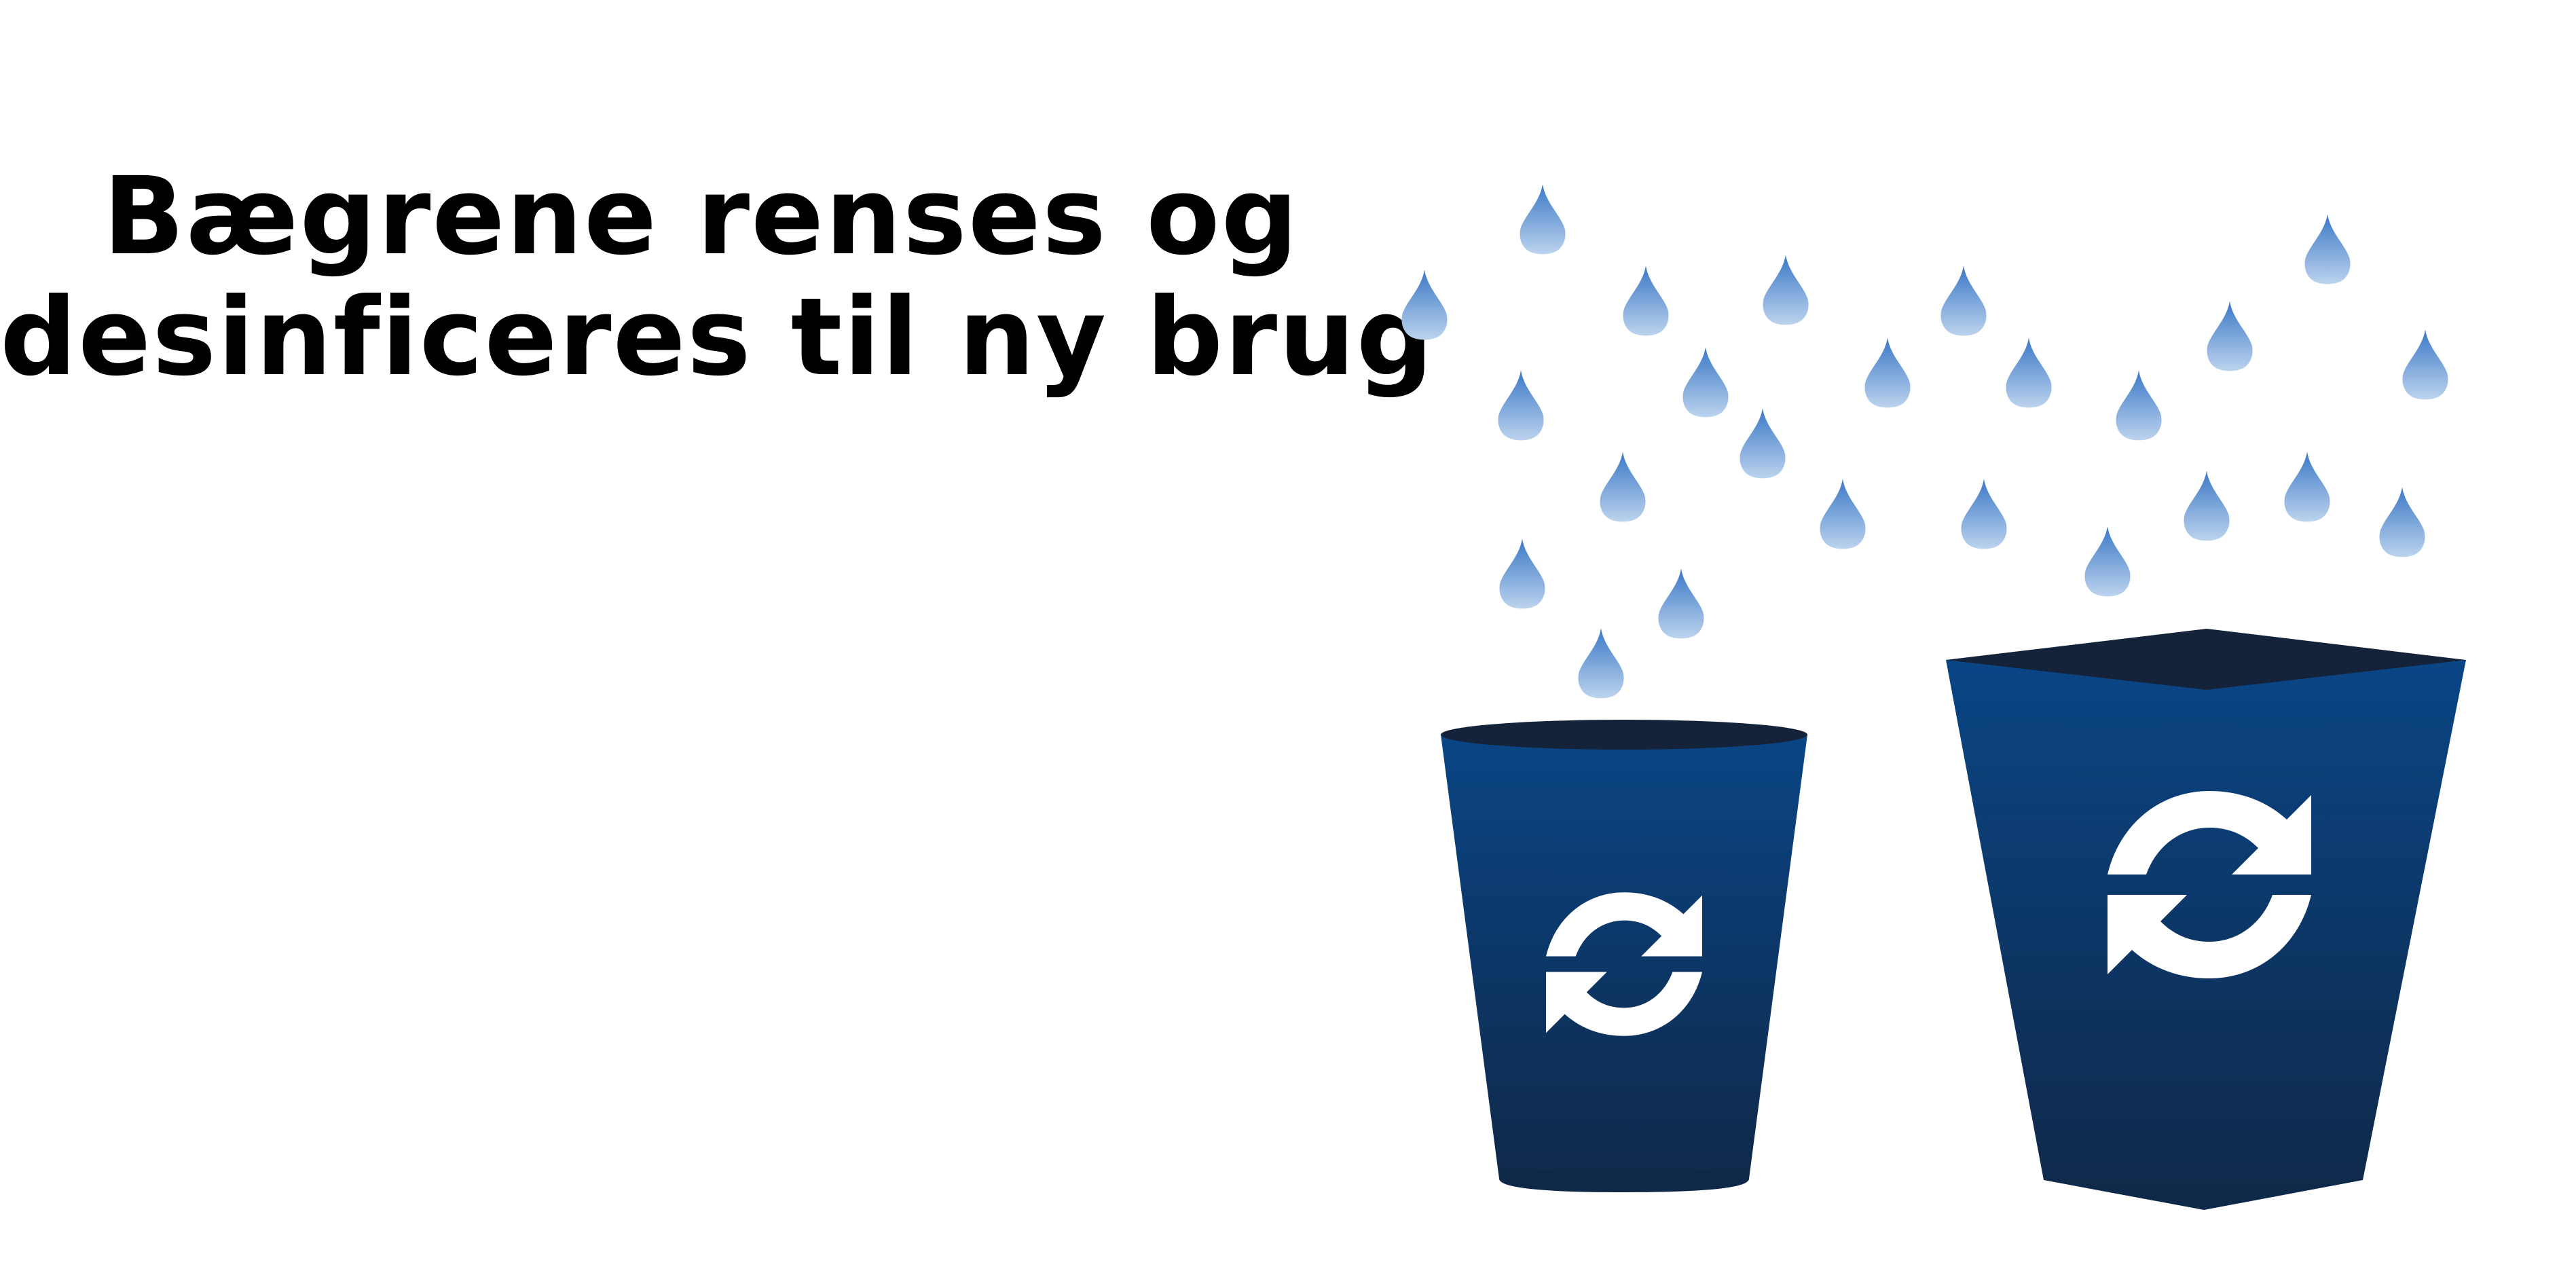 This screenshot has height=1288, width=2576. Describe the element at coordinates (2206, 919) in the screenshot. I see `large-cup` at that location.